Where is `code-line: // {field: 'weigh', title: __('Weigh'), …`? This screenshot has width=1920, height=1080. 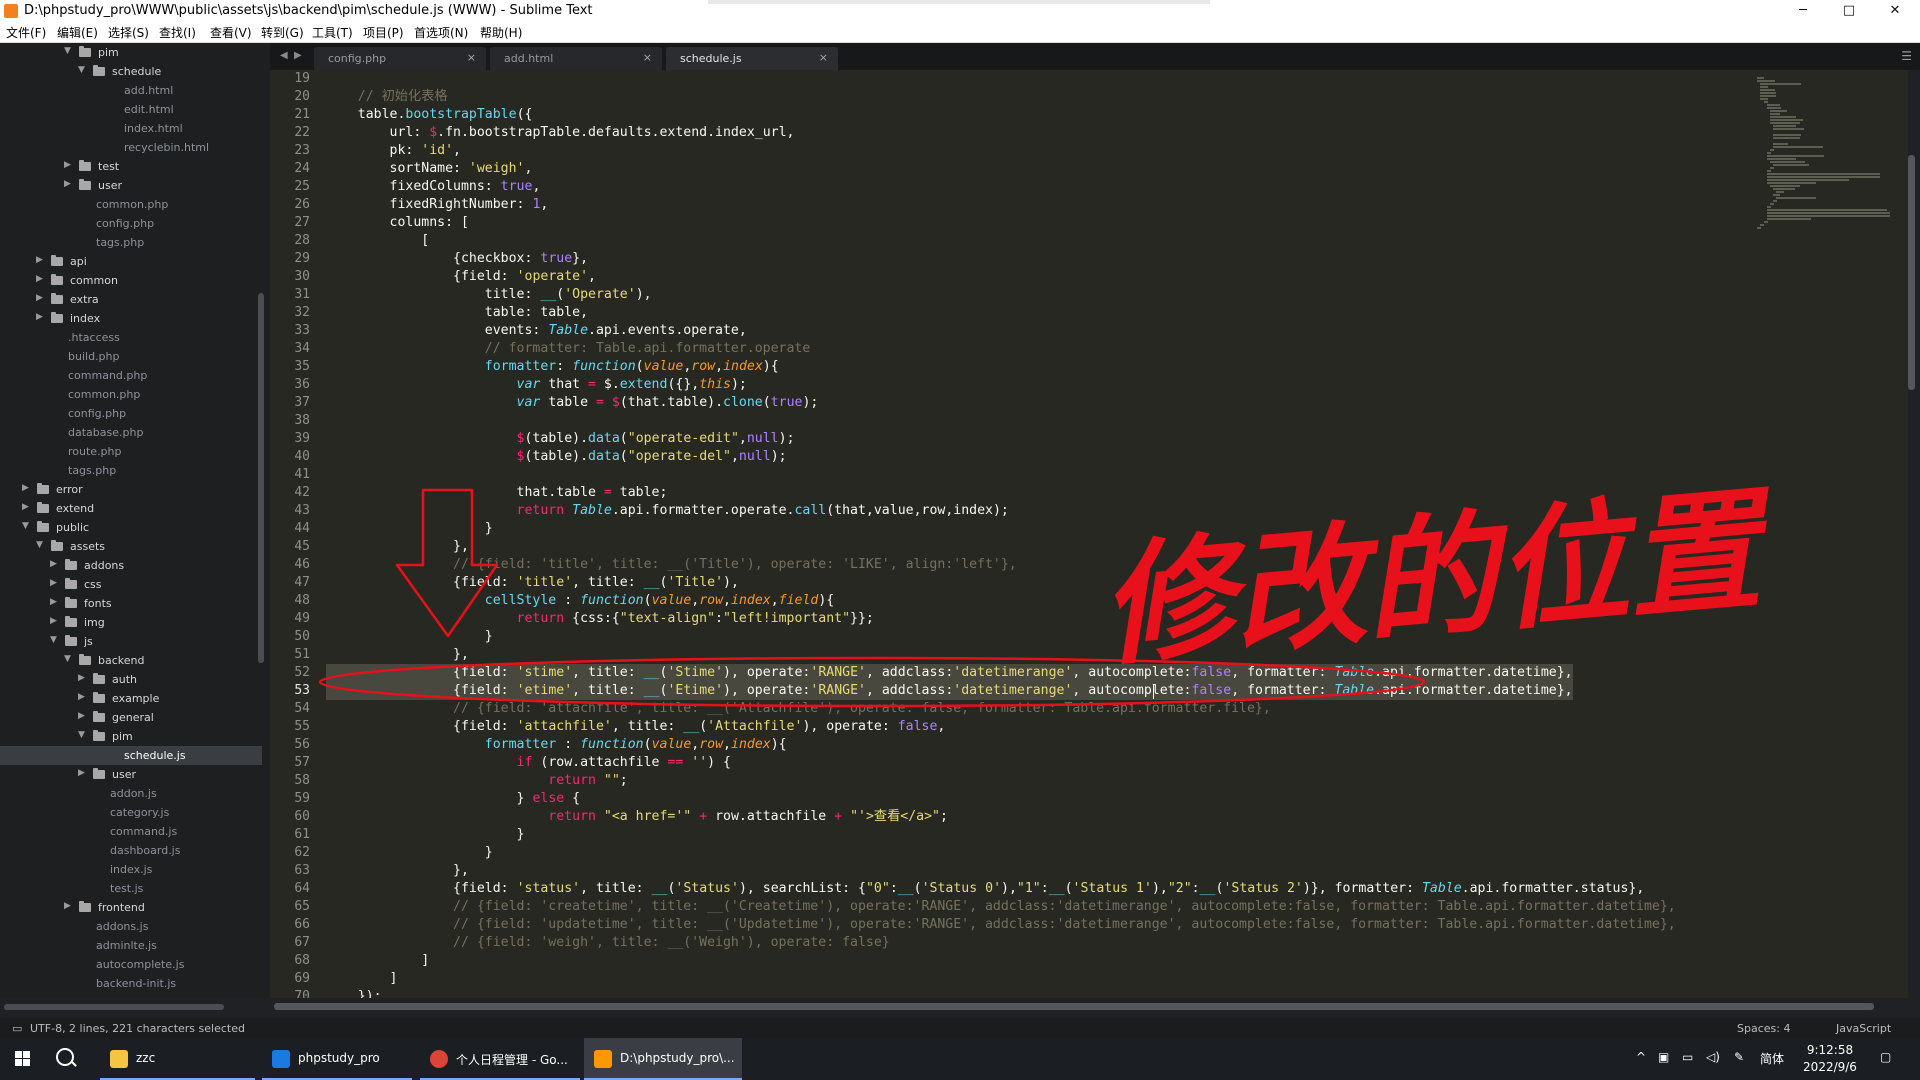 code-line: // {field: 'weigh', title: __('Weigh'), … is located at coordinates (608, 943).